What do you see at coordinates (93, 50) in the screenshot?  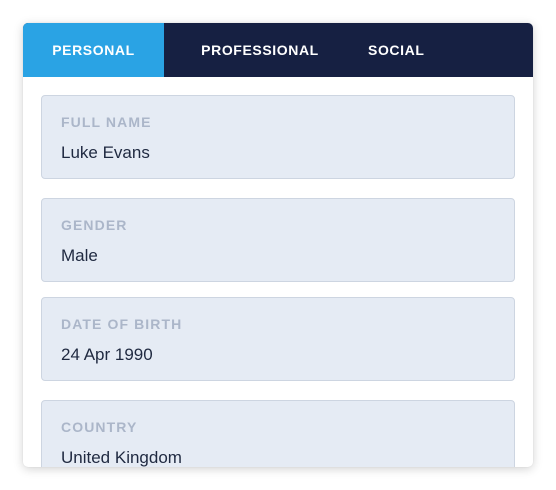 I see `tab-personal: PERSONAL` at bounding box center [93, 50].